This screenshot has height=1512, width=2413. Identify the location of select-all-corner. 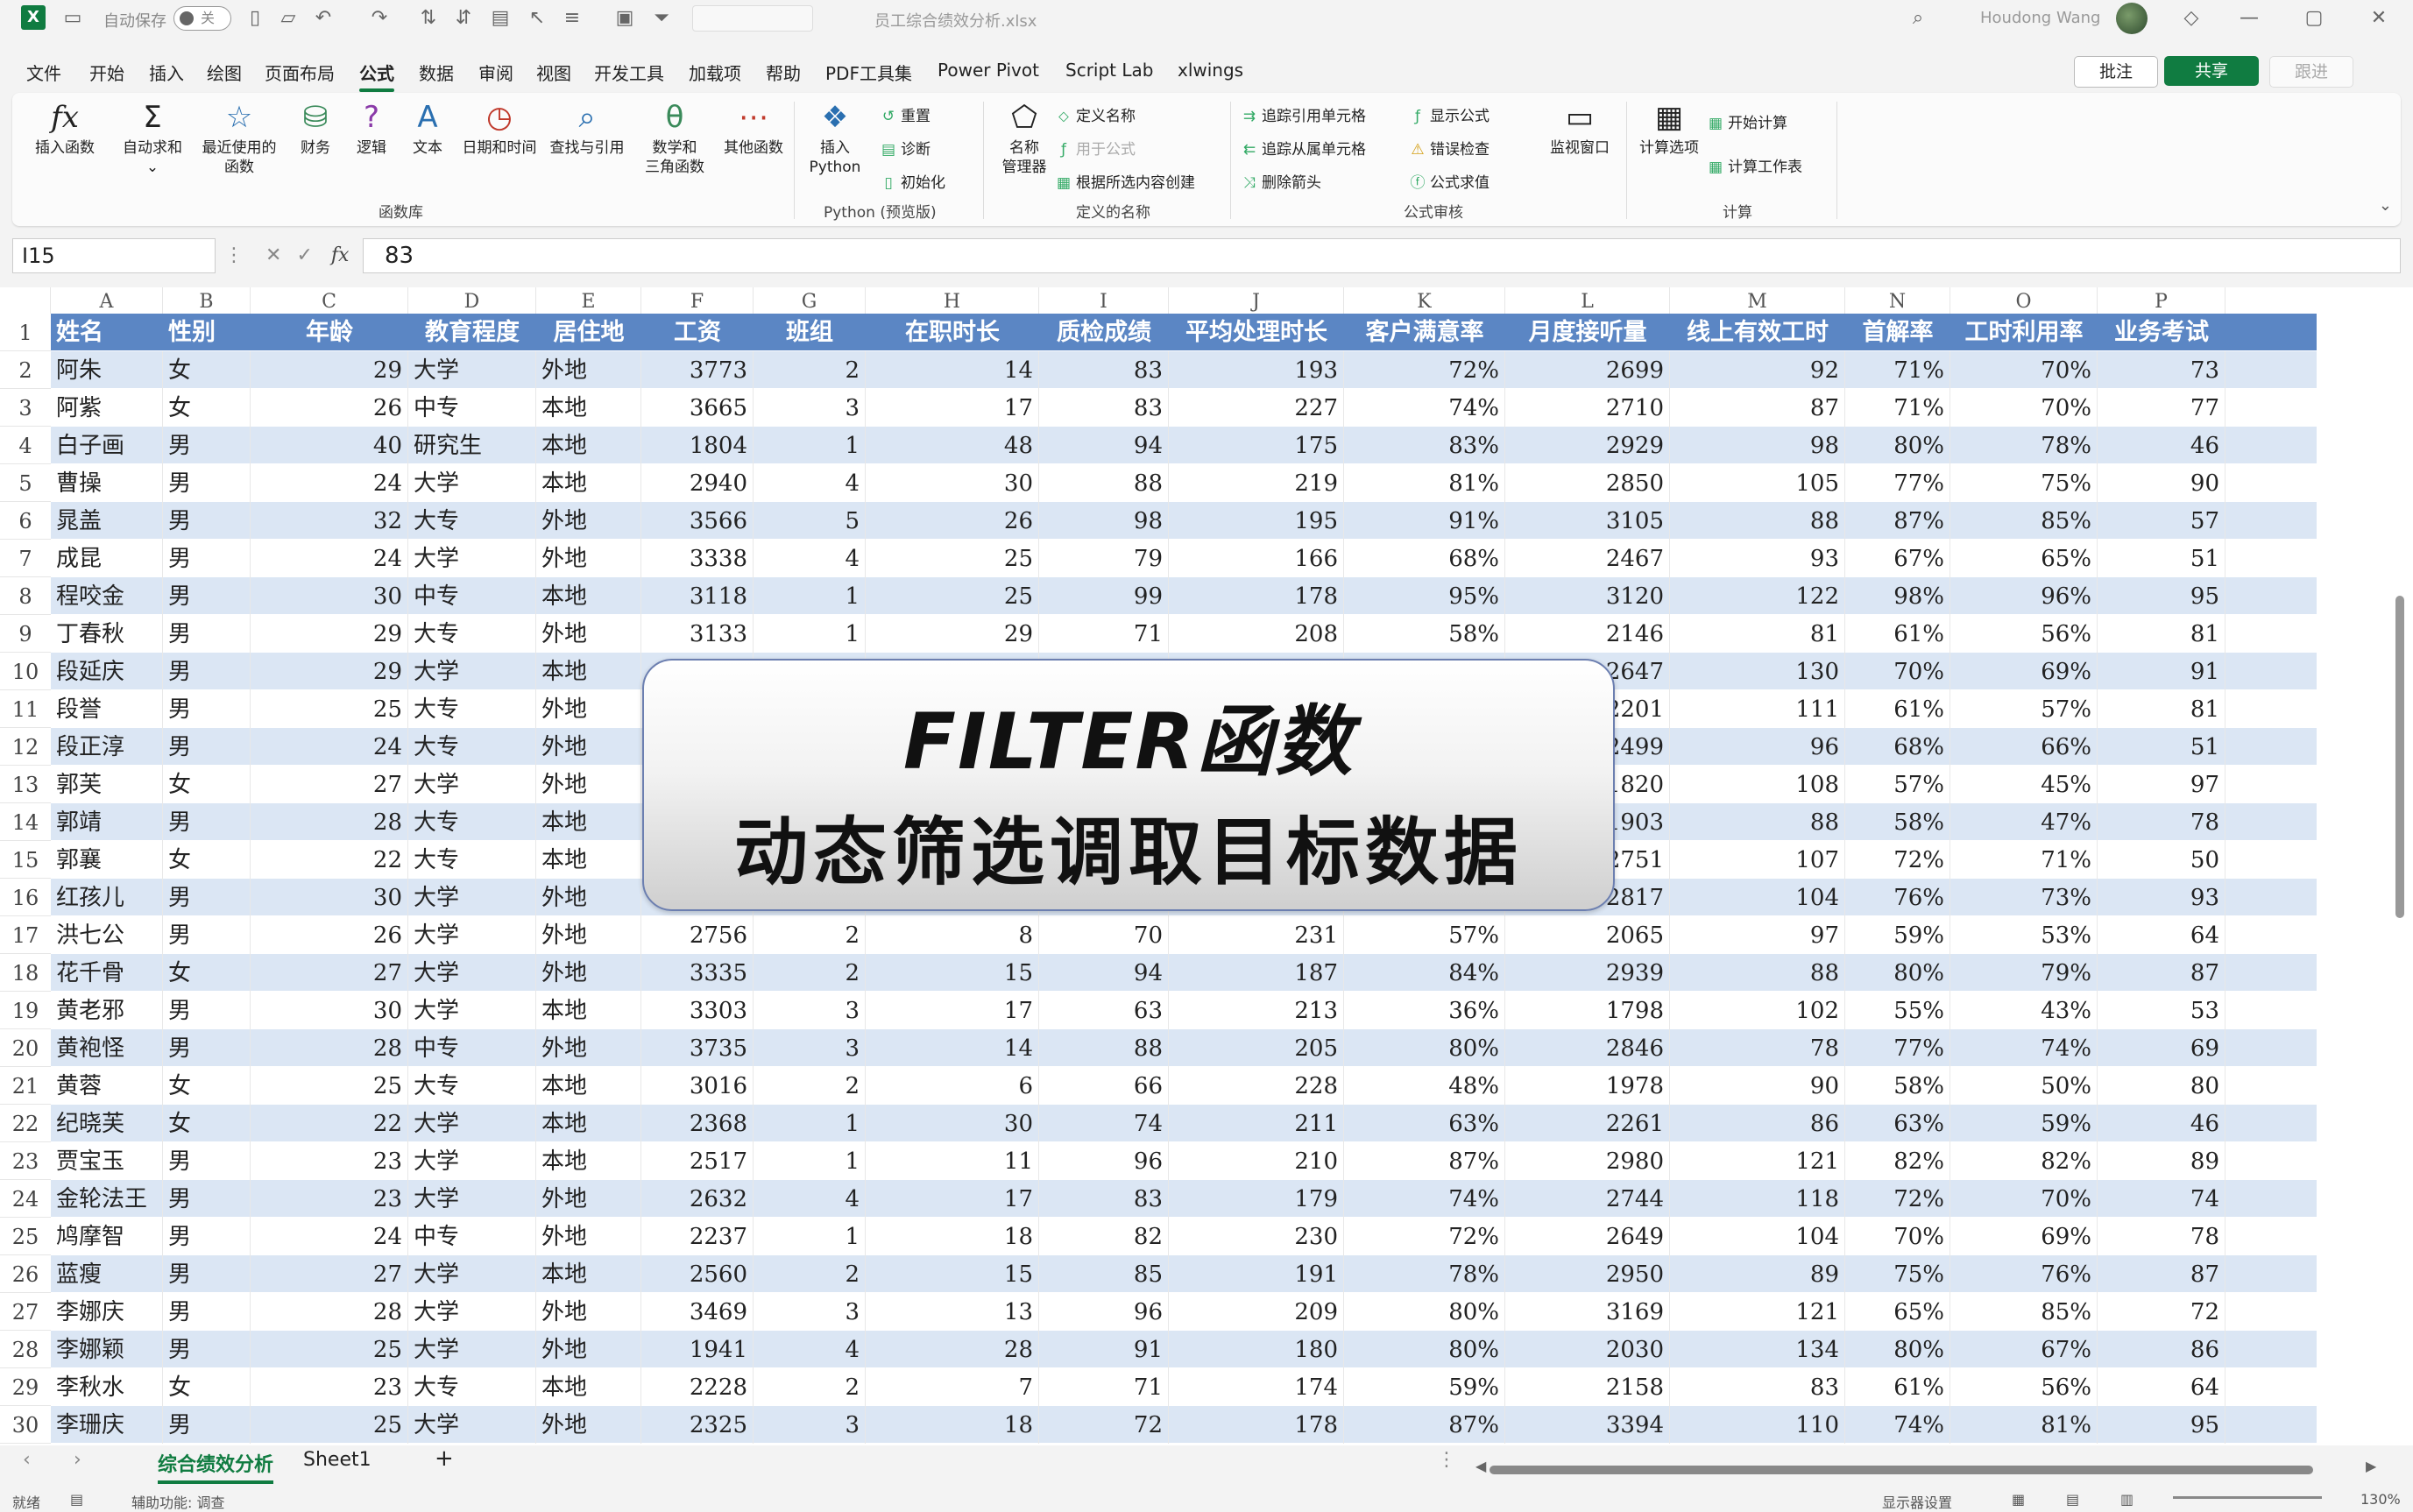
(25, 300).